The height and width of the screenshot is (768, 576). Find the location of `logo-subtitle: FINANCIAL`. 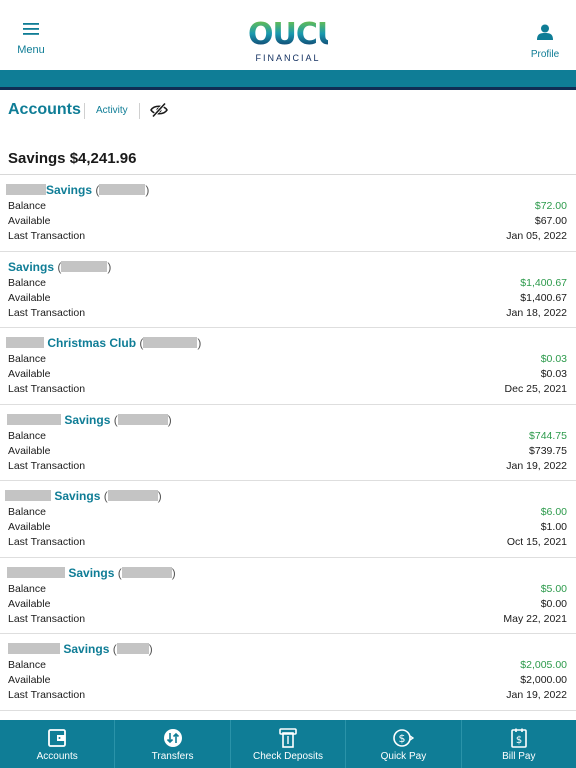

logo-subtitle: FINANCIAL is located at coordinates (288, 58).